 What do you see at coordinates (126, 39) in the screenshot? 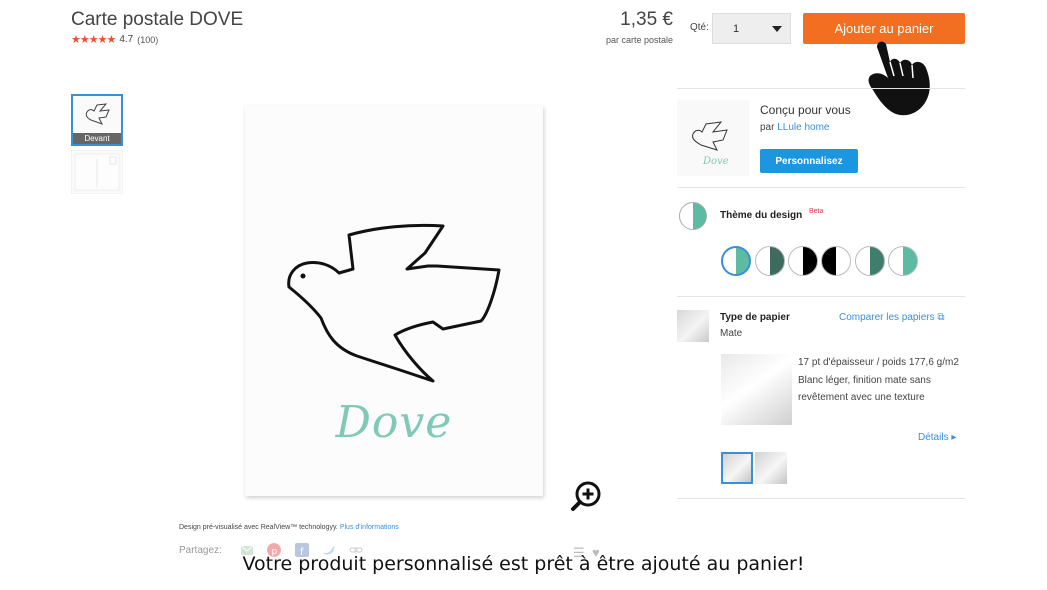
I see `rating-score: 4.7` at bounding box center [126, 39].